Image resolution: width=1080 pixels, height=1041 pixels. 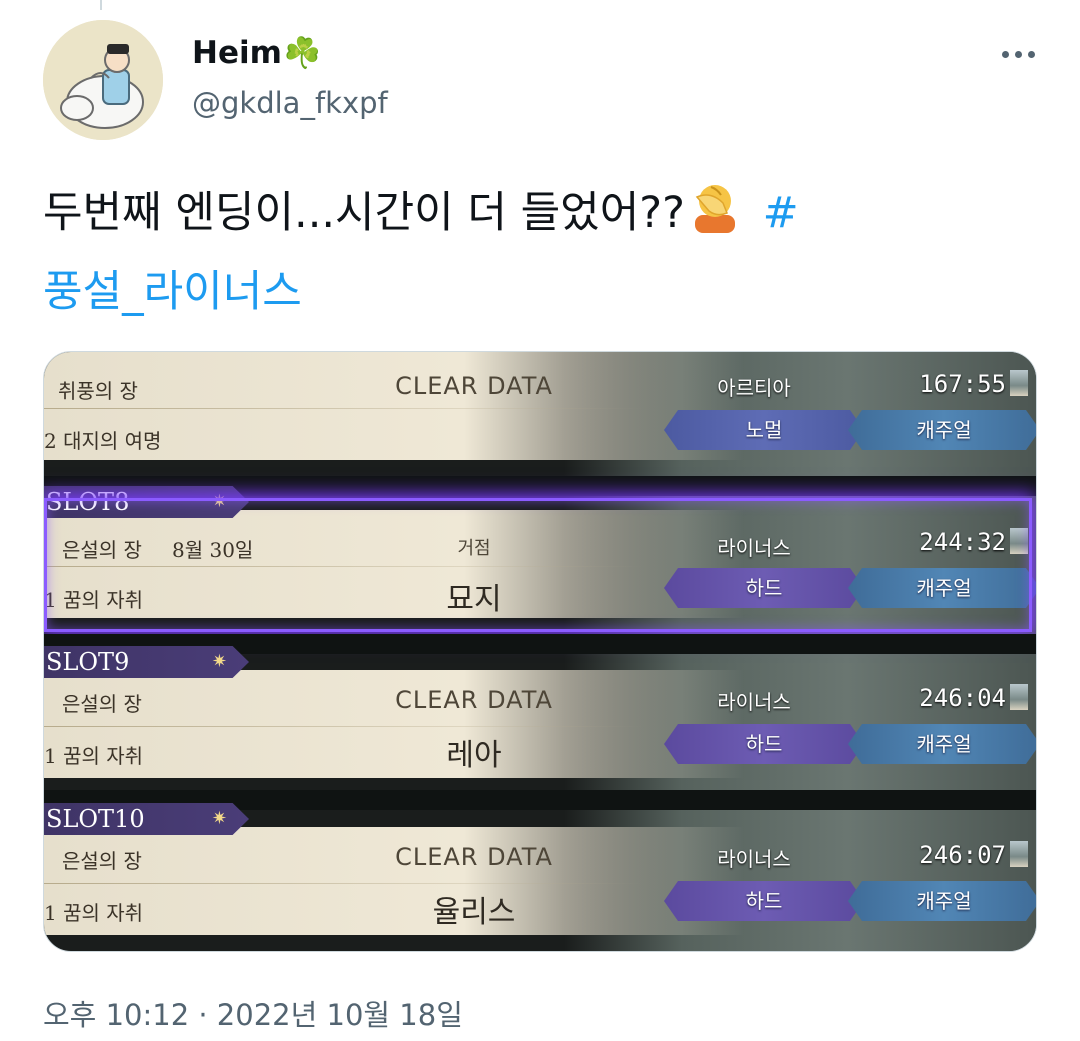 I want to click on slot-tag-label: SLOT10, so click(x=95, y=819).